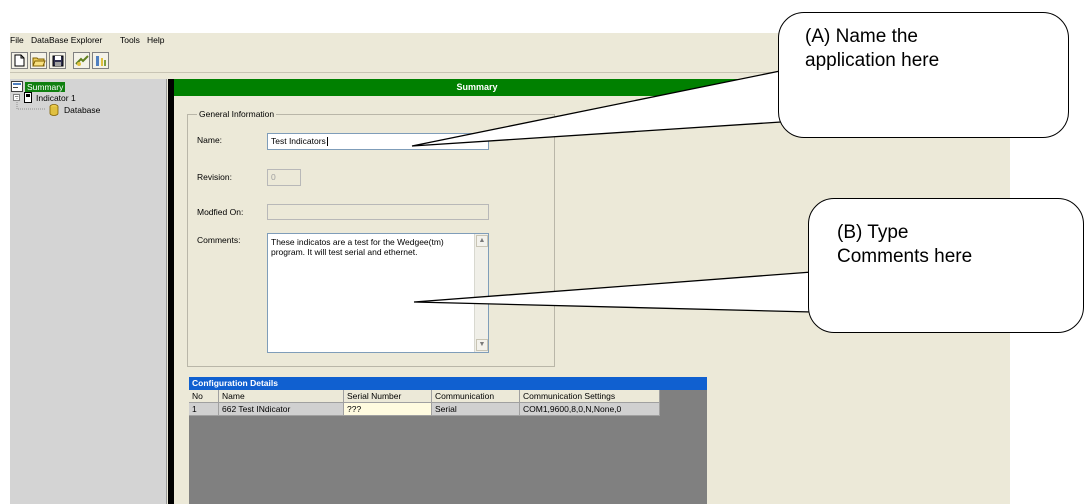  Describe the element at coordinates (861, 36) in the screenshot. I see `callout-a-line-1: (A) Name the` at that location.